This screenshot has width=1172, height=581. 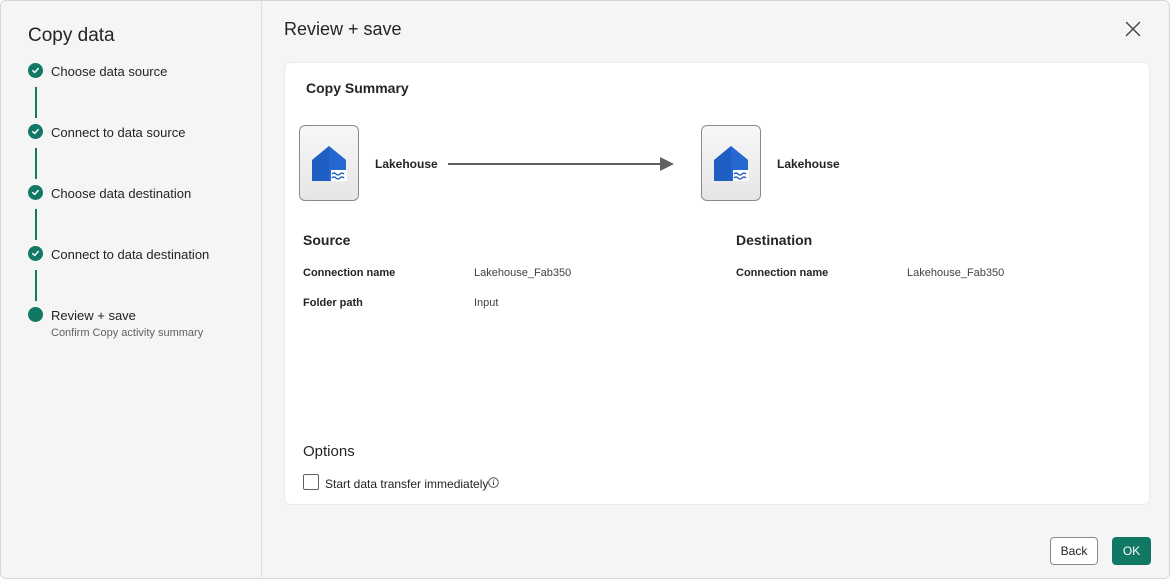 I want to click on close-icon, so click(x=1133, y=29).